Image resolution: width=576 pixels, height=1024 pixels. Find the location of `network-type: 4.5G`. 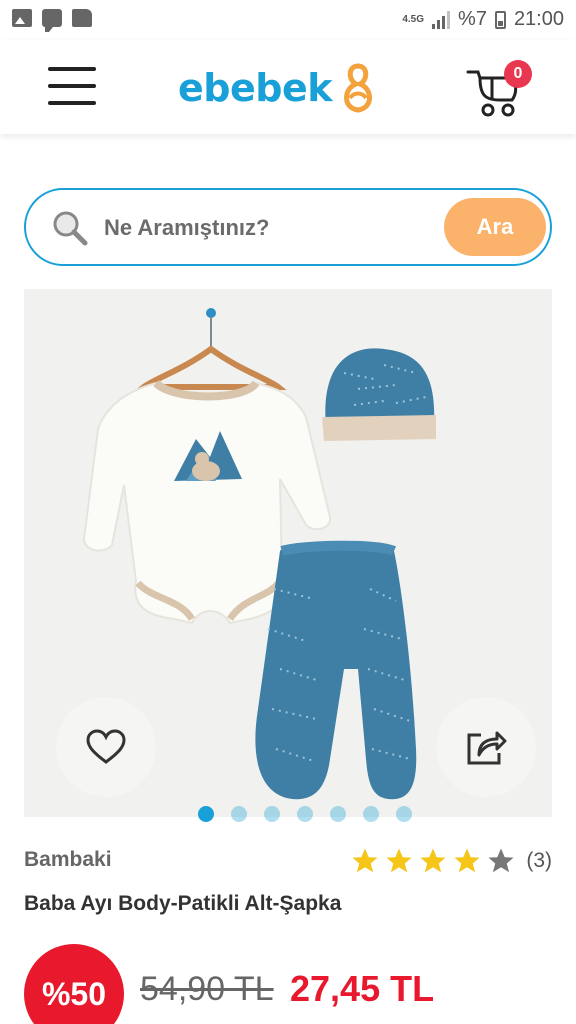

network-type: 4.5G is located at coordinates (413, 19).